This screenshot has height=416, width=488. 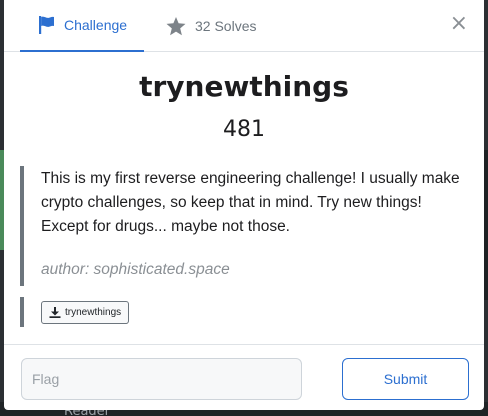 I want to click on modal-tabs: Challenge 32 Solves ×, so click(x=244, y=26).